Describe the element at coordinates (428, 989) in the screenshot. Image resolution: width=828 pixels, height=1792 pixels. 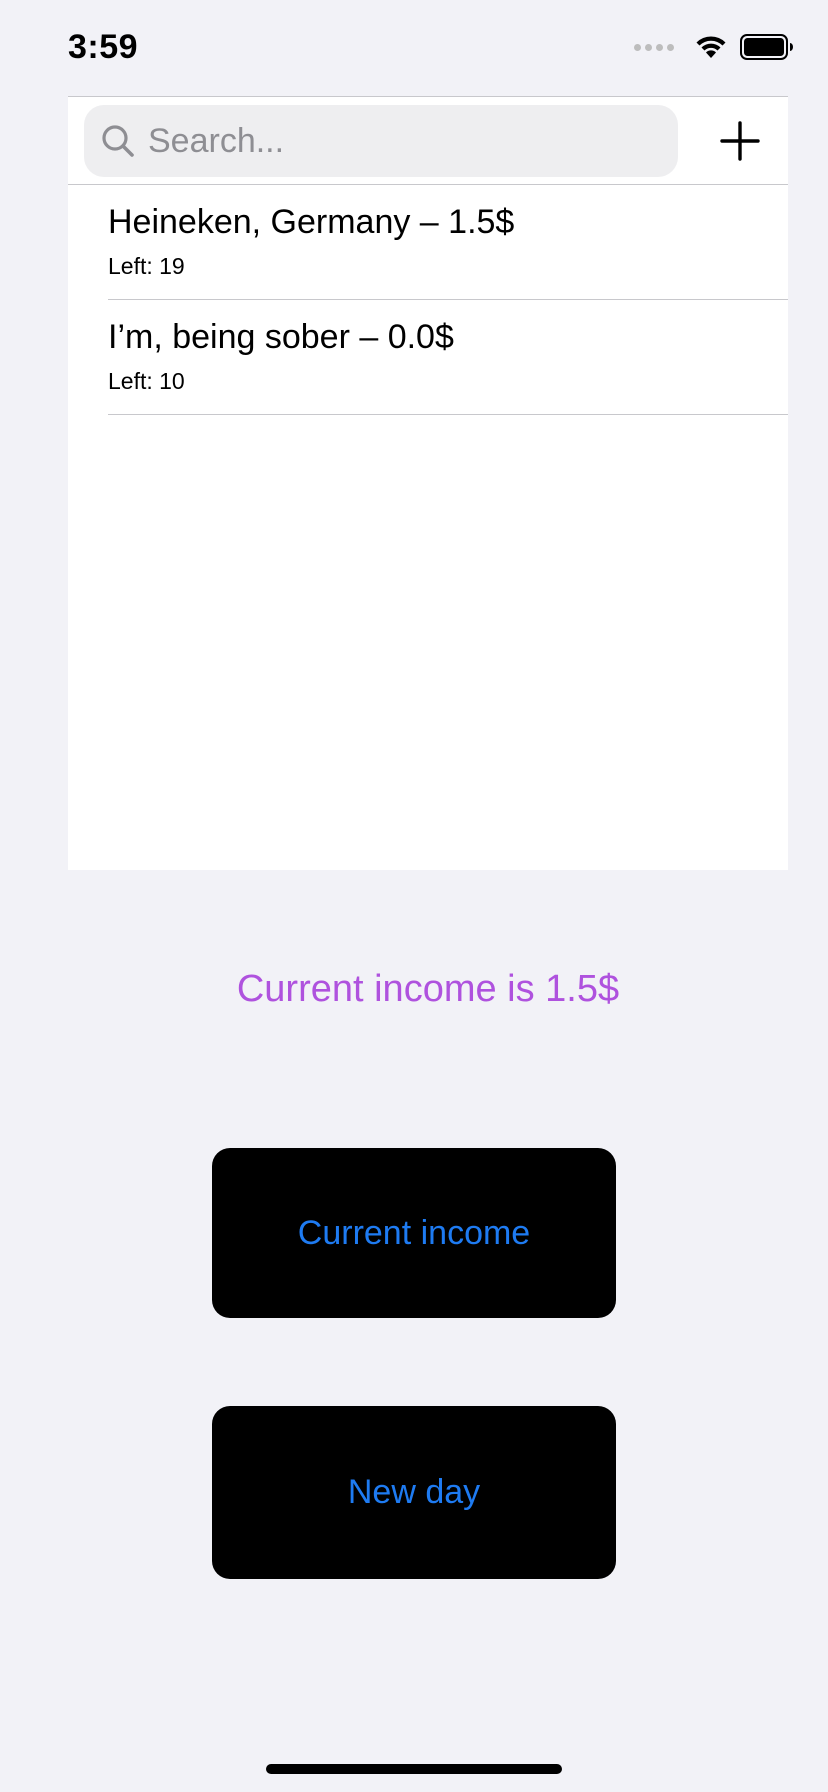
I see `current-income-label: Current income is 1.5$` at that location.